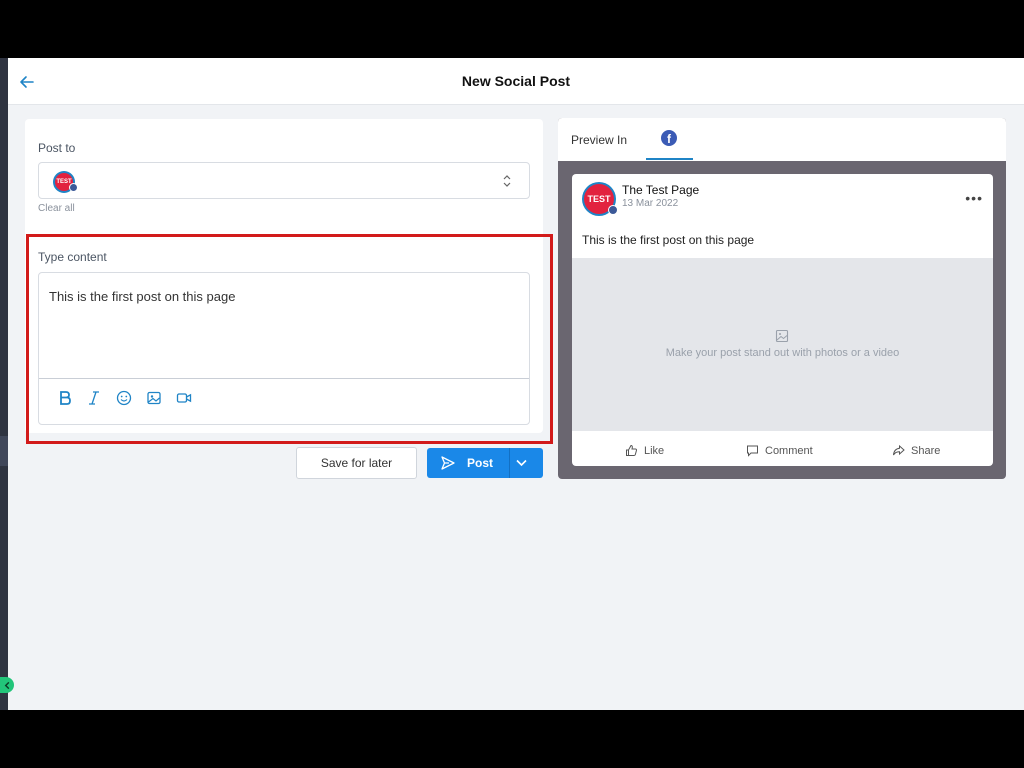 This screenshot has width=1024, height=768. Describe the element at coordinates (650, 203) in the screenshot. I see `post-date: 13 Mar 2022` at that location.